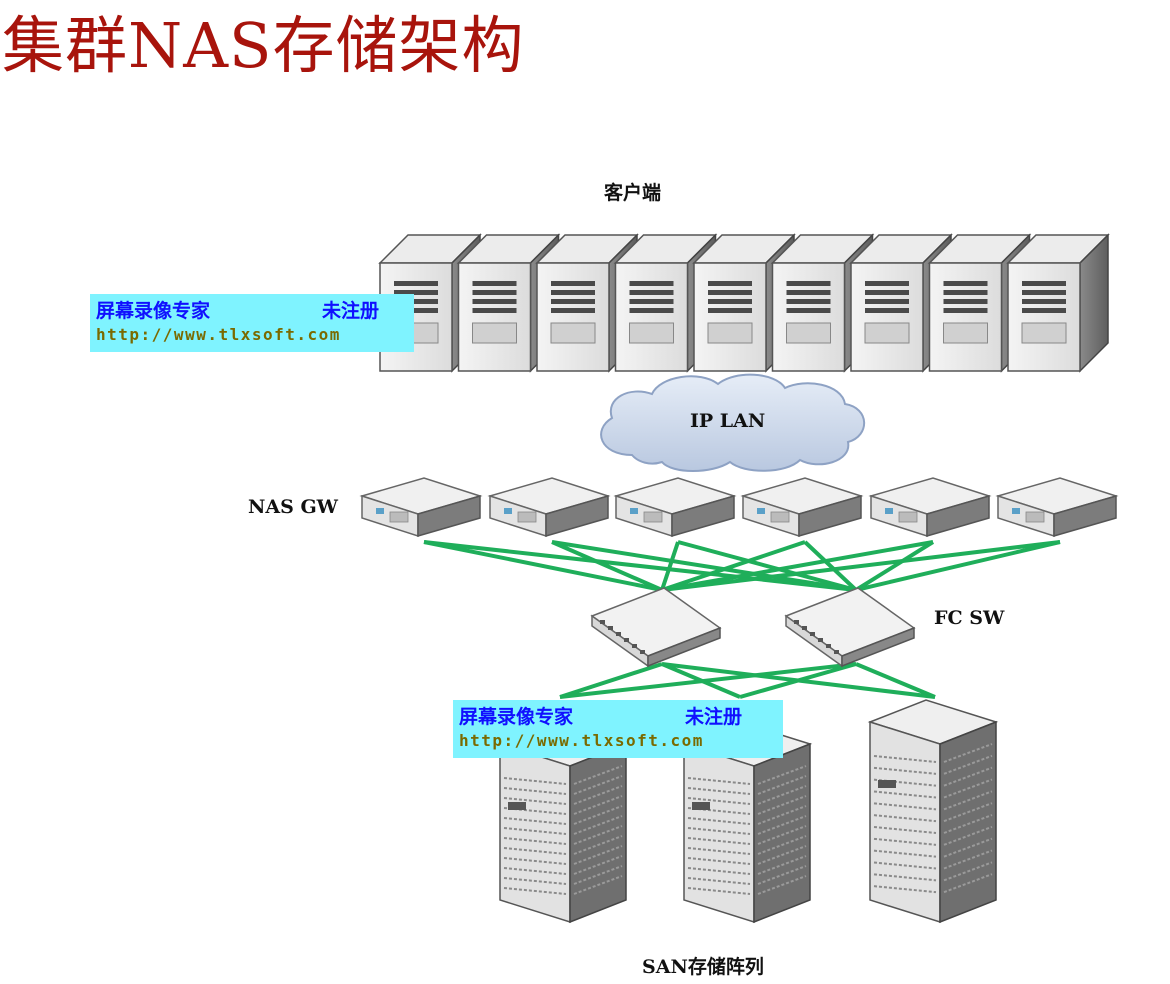  What do you see at coordinates (728, 421) in the screenshot?
I see `ip-lan-label: IP LAN` at bounding box center [728, 421].